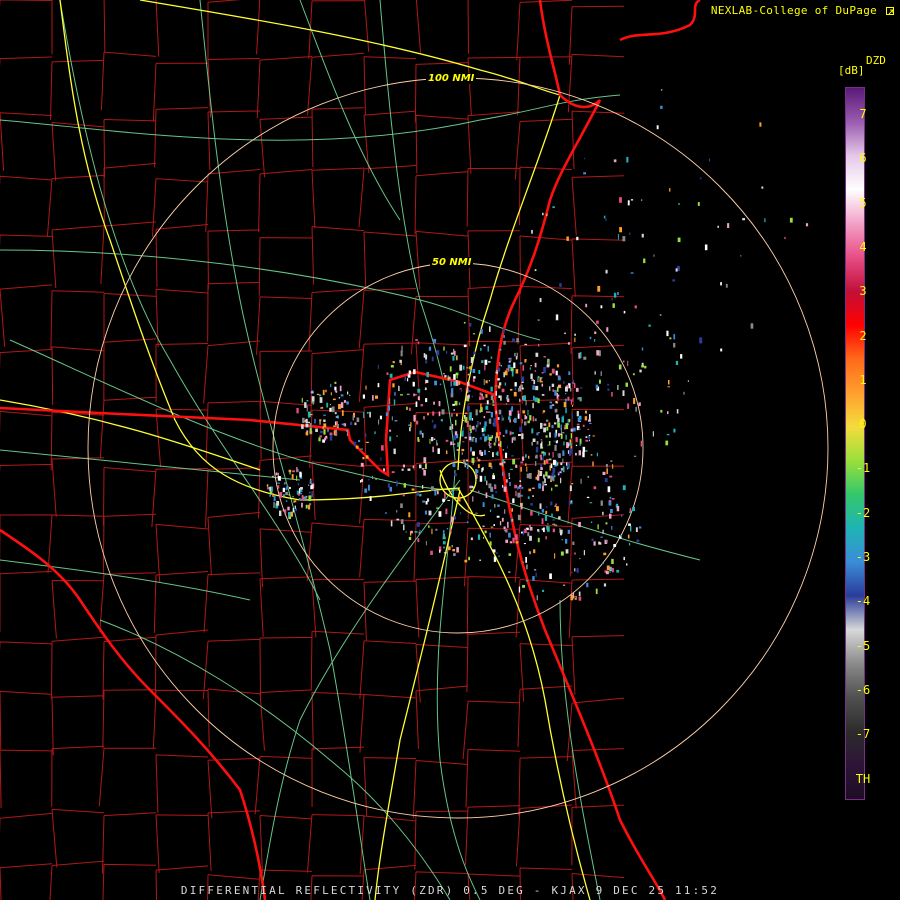 The height and width of the screenshot is (900, 900). I want to click on legend-tick: 0, so click(863, 424).